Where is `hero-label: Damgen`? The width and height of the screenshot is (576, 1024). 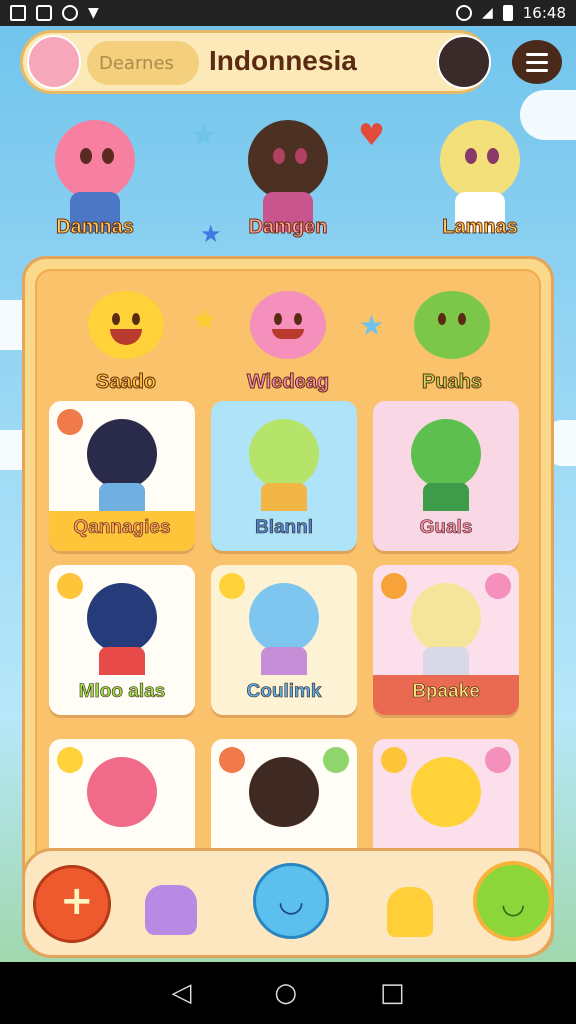 hero-label: Damgen is located at coordinates (288, 227).